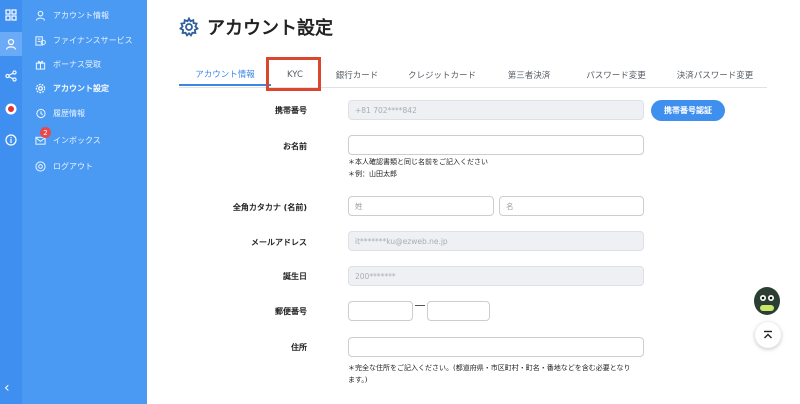  Describe the element at coordinates (7, 388) in the screenshot. I see `collapse-sidebar-icon: ‹` at that location.